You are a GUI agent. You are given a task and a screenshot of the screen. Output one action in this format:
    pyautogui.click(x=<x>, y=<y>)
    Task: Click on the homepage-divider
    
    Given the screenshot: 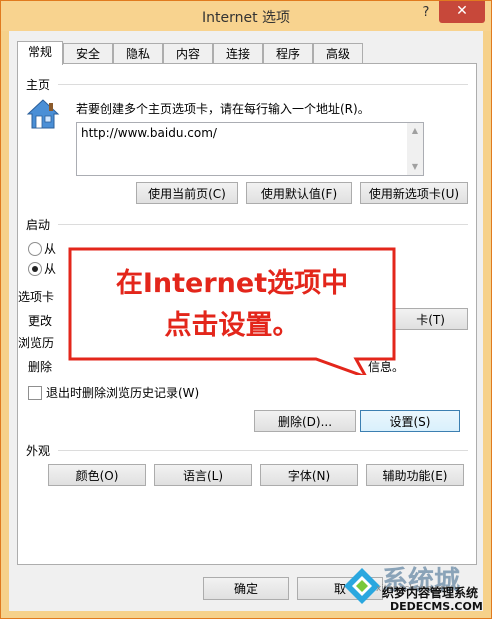 What is the action you would take?
    pyautogui.click(x=263, y=84)
    